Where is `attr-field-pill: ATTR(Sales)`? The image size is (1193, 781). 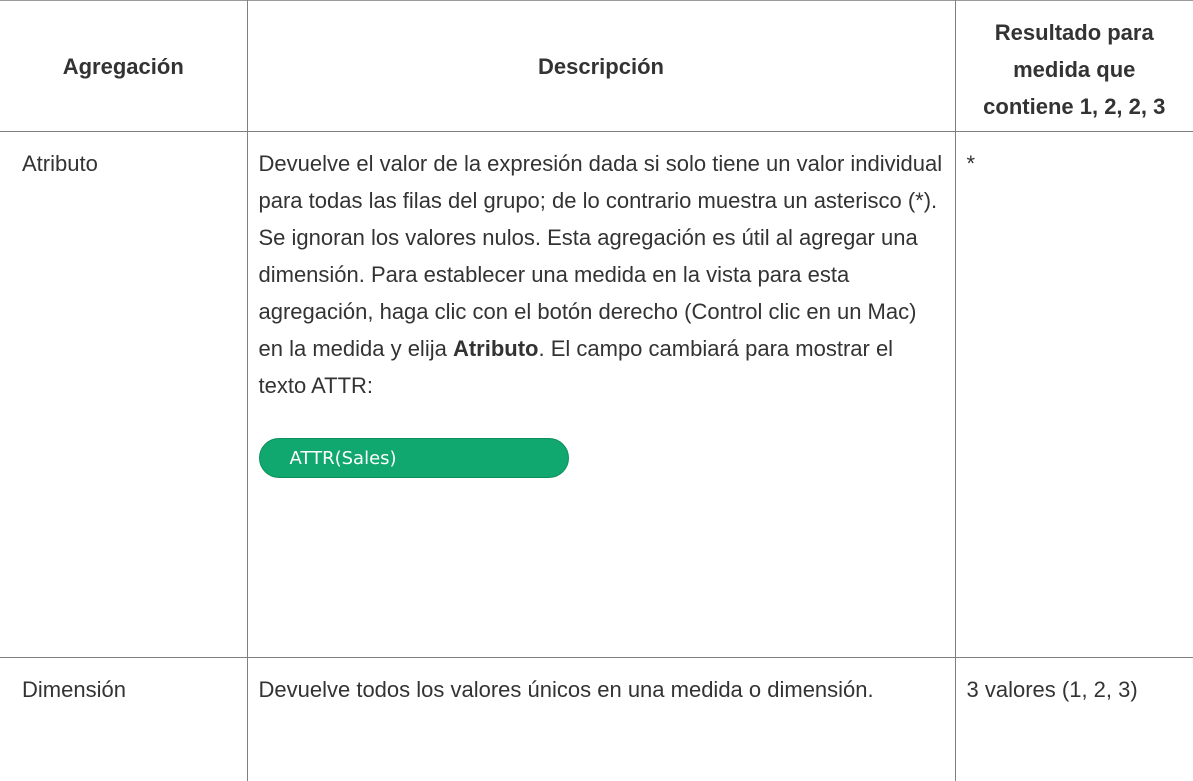
attr-field-pill: ATTR(Sales) is located at coordinates (414, 458).